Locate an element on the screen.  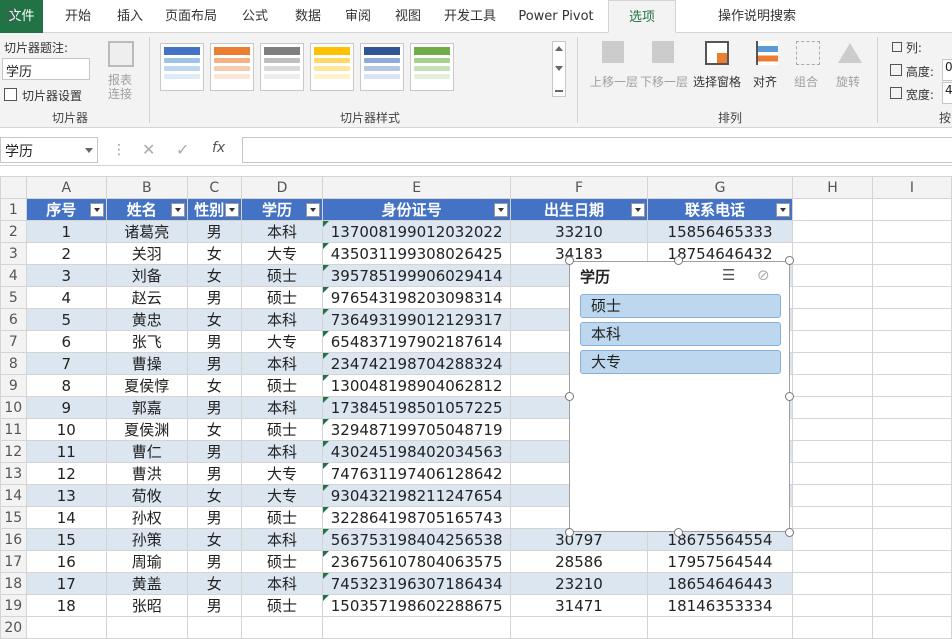
slicer-item: 本科 is located at coordinates (680, 334).